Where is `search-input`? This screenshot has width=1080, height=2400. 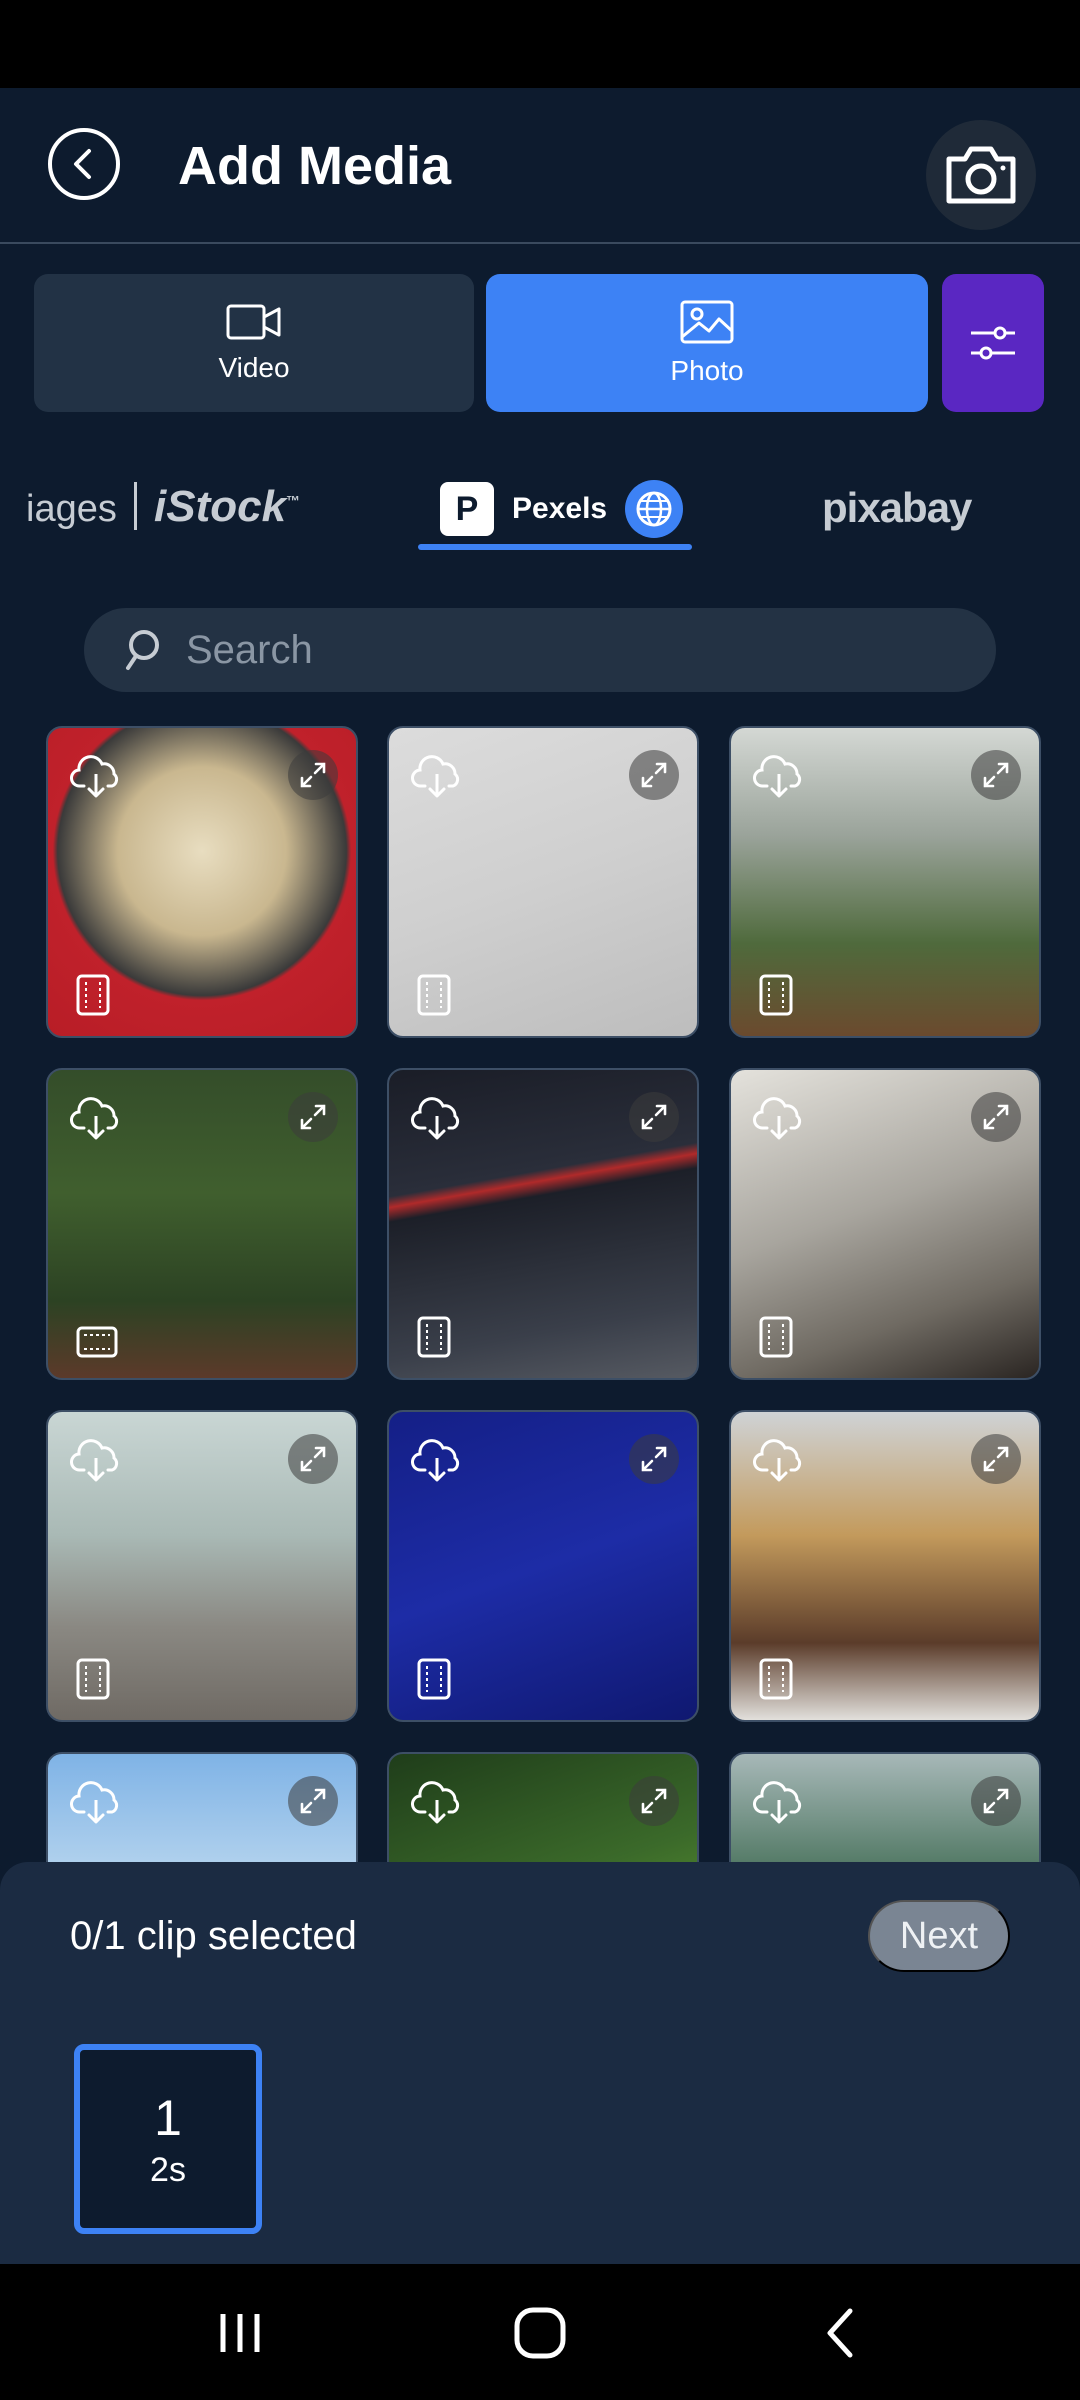
search-input is located at coordinates (566, 650).